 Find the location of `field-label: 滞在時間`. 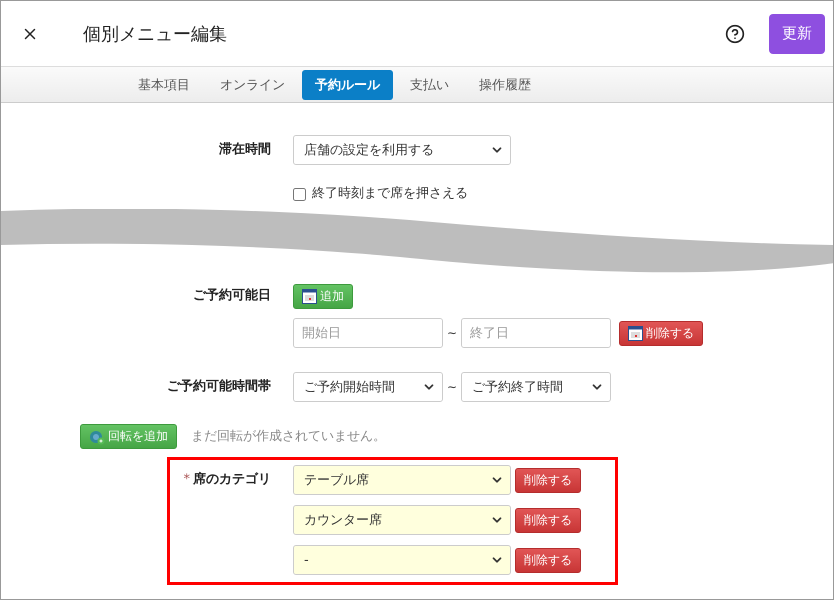

field-label: 滞在時間 is located at coordinates (244, 150).